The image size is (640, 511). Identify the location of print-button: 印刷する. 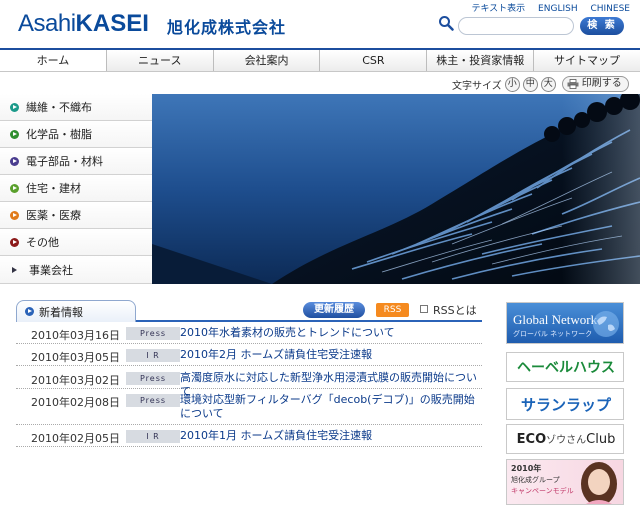
(595, 84).